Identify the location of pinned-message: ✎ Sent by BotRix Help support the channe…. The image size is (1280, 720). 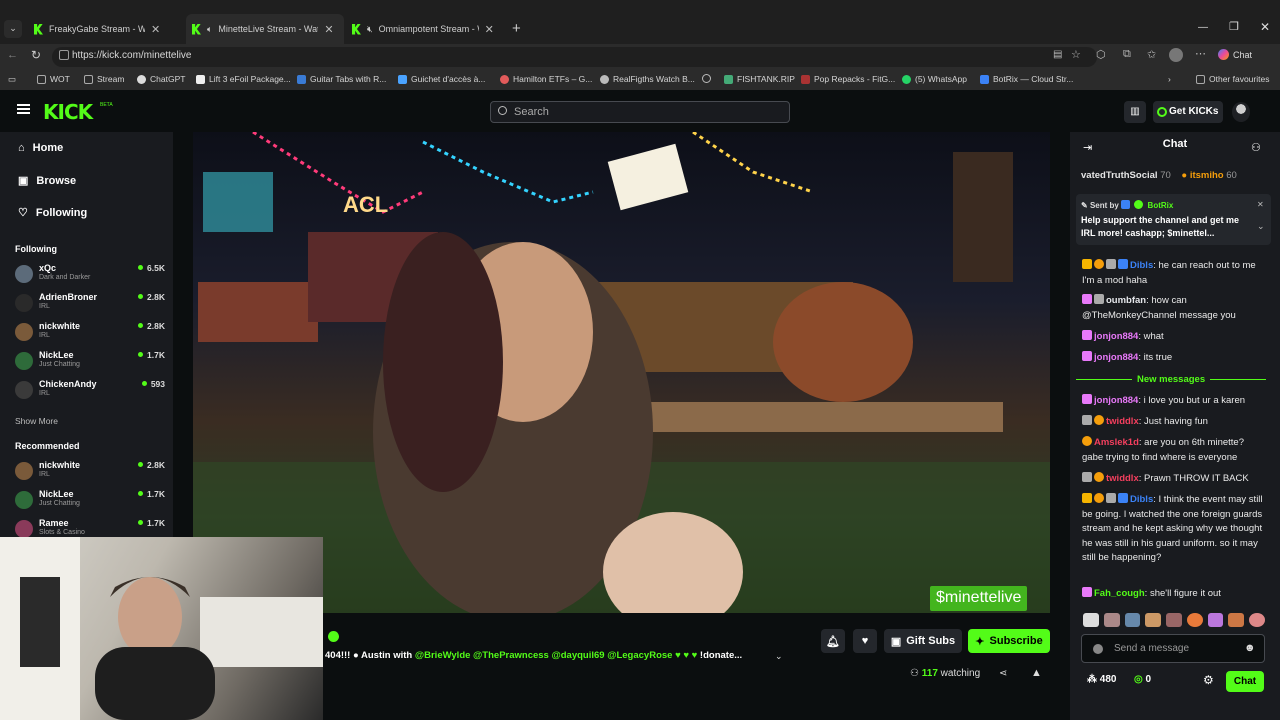
(1173, 219).